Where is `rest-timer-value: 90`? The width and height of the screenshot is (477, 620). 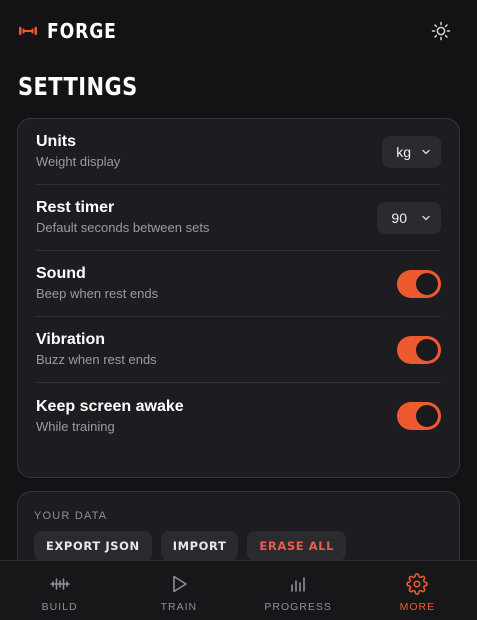 rest-timer-value: 90 is located at coordinates (399, 217).